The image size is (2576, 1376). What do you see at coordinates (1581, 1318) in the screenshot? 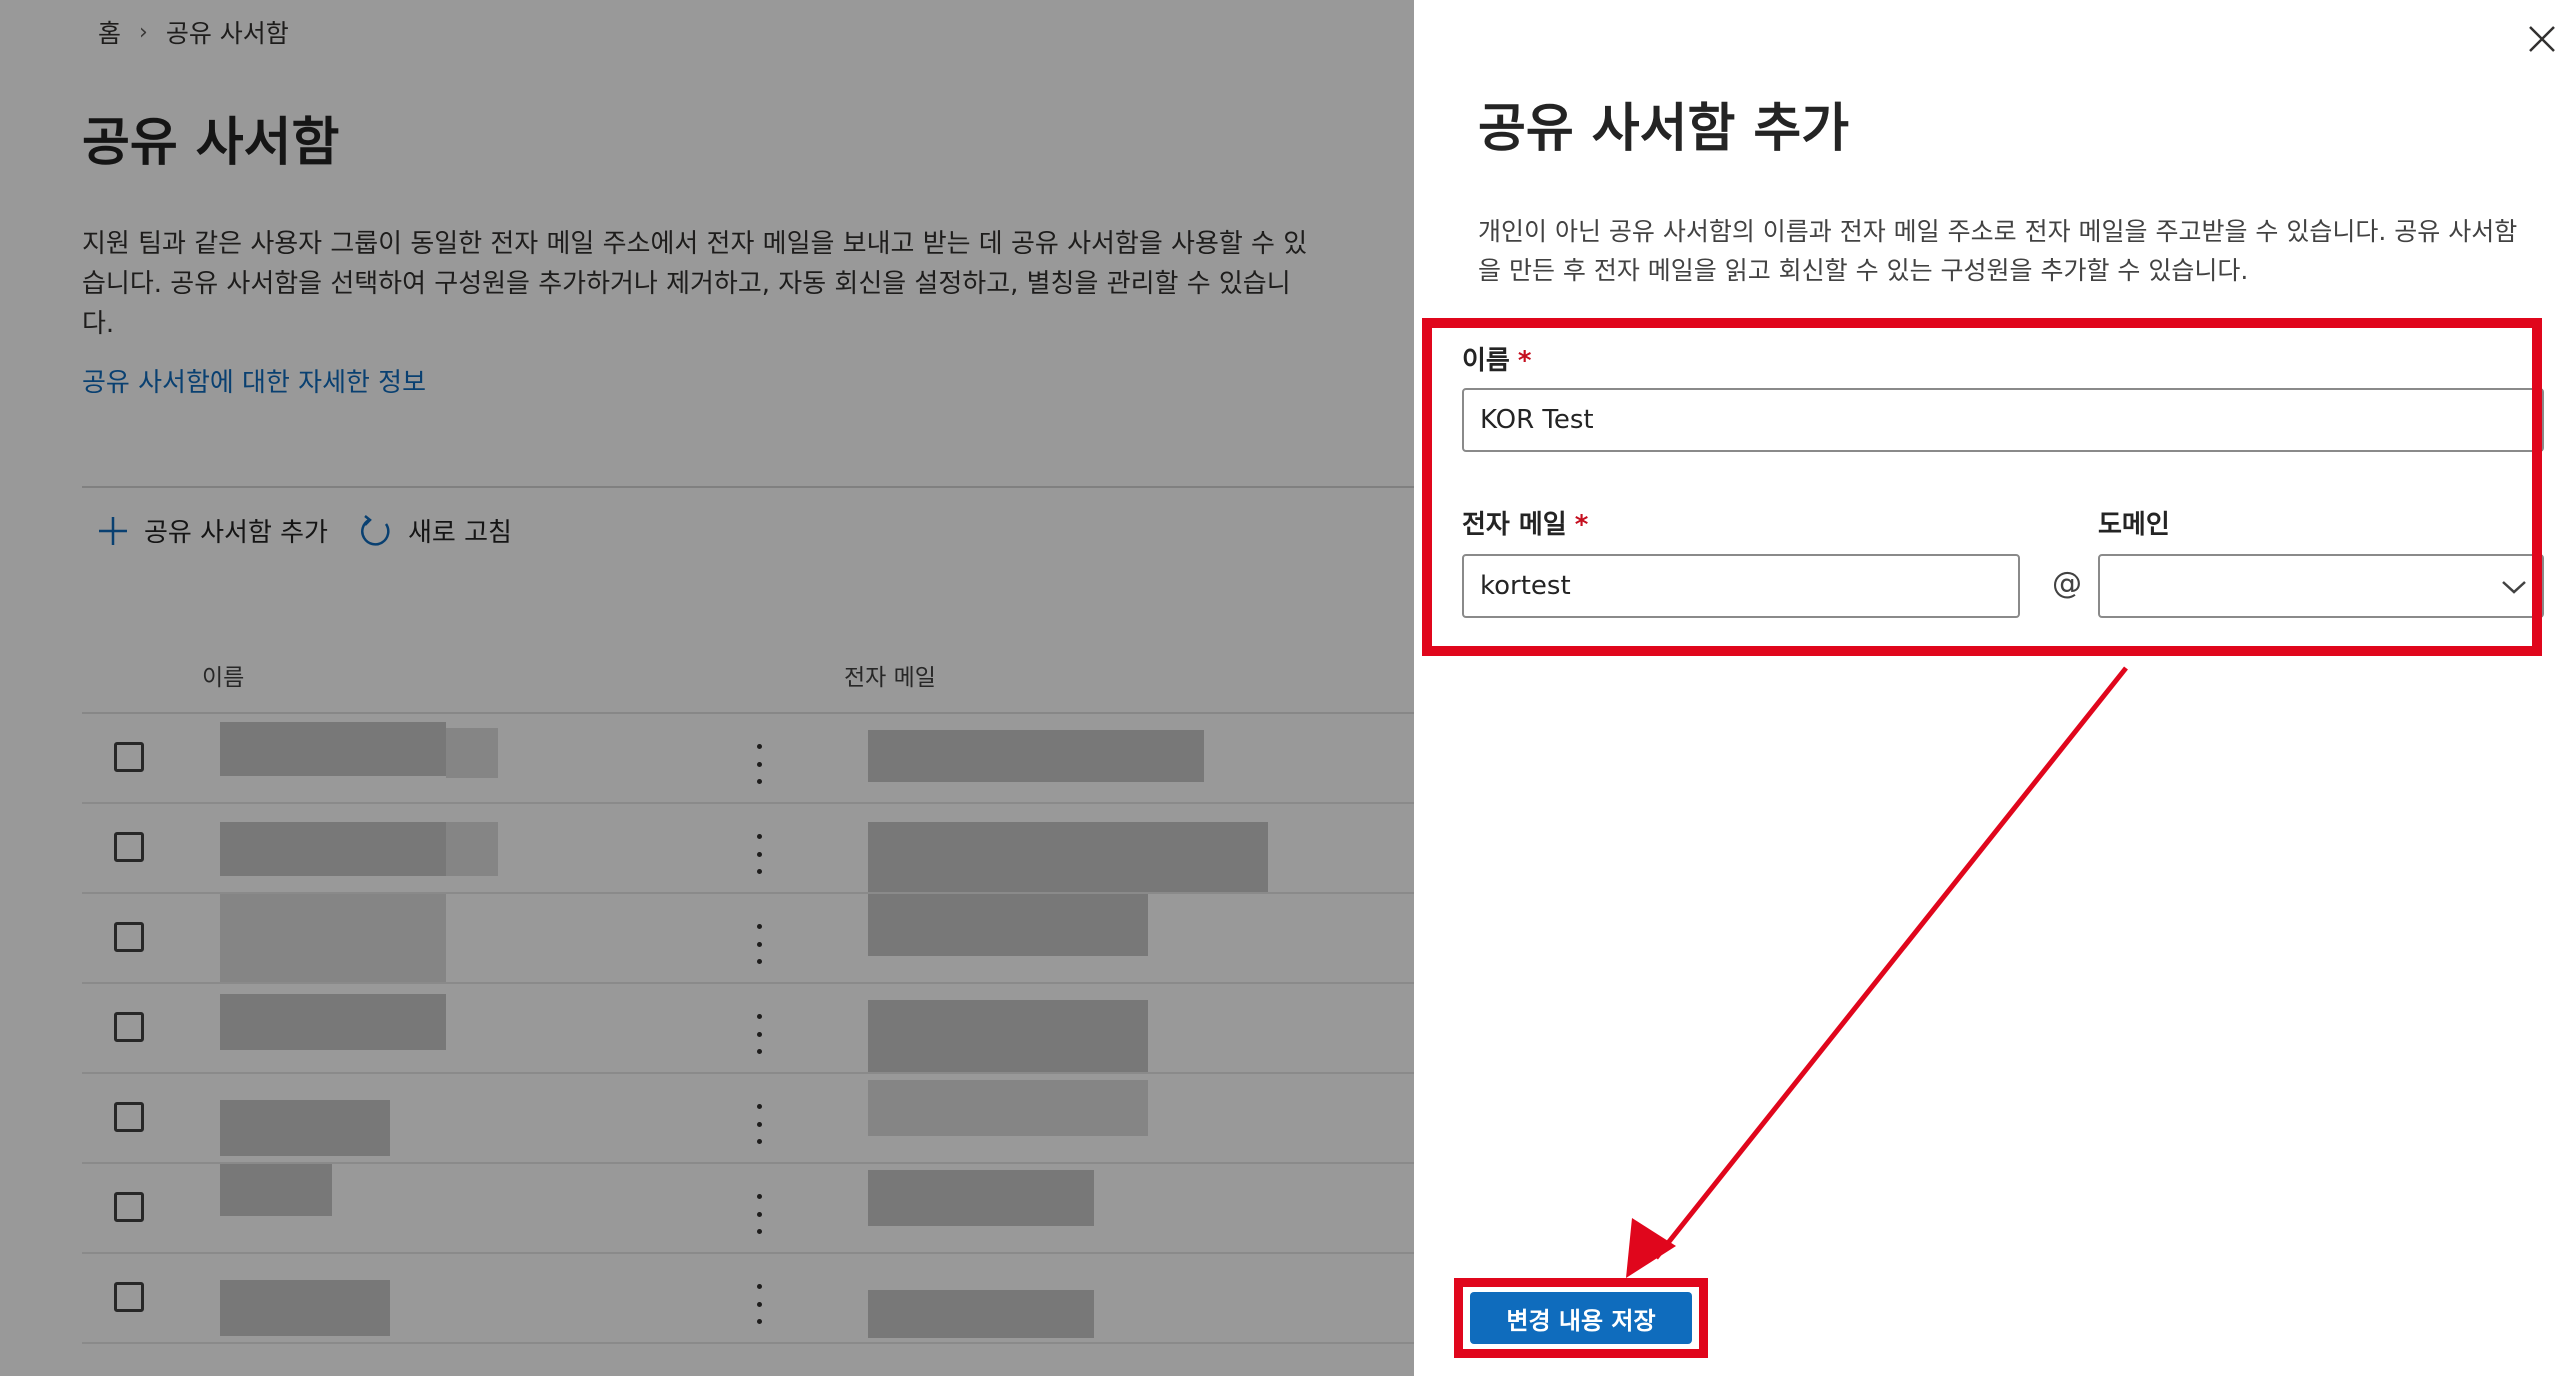
I see `save-changes-button: 변경 내용 저장` at bounding box center [1581, 1318].